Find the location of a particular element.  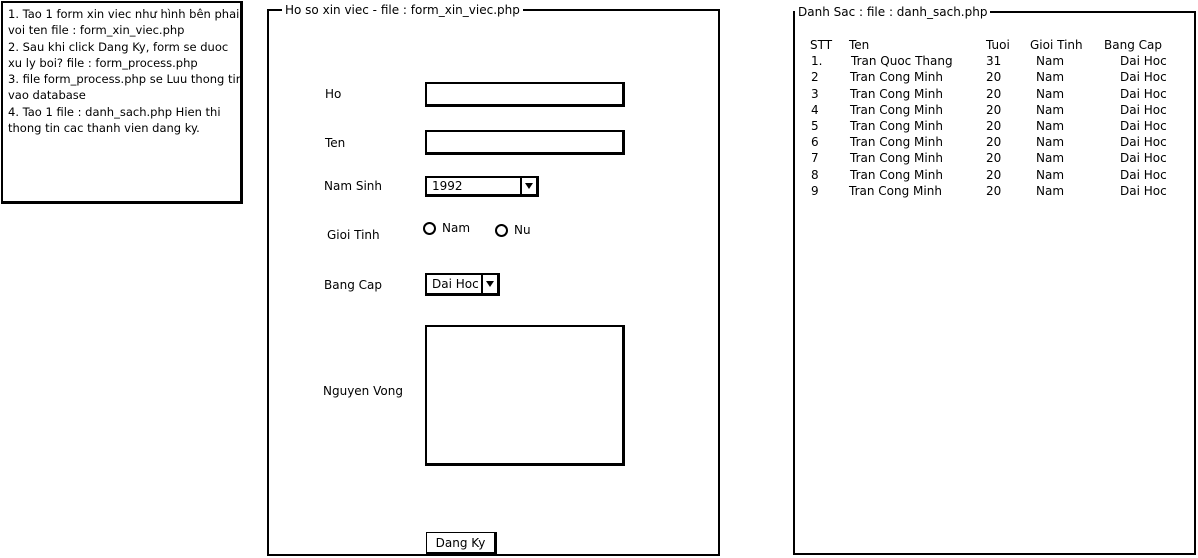

cell-stt: 6 is located at coordinates (815, 142).